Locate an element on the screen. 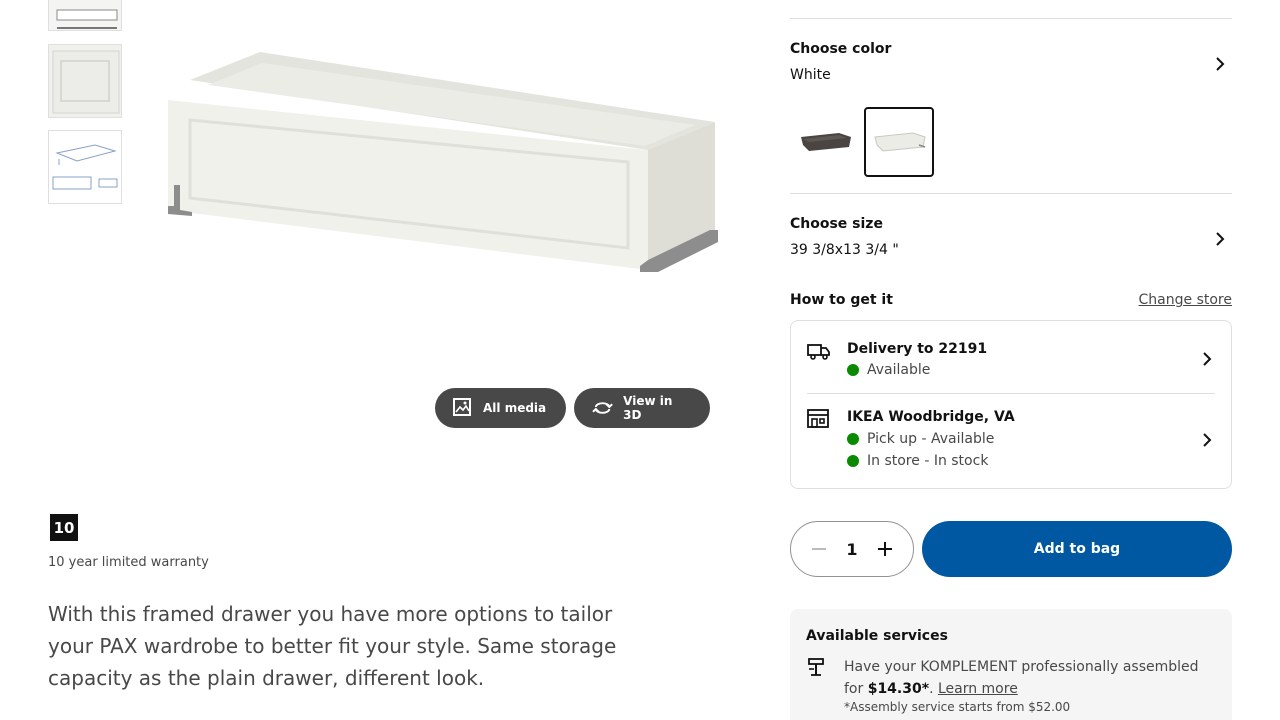 This screenshot has width=1280, height=720. choose-color-title: Choose color is located at coordinates (841, 49).